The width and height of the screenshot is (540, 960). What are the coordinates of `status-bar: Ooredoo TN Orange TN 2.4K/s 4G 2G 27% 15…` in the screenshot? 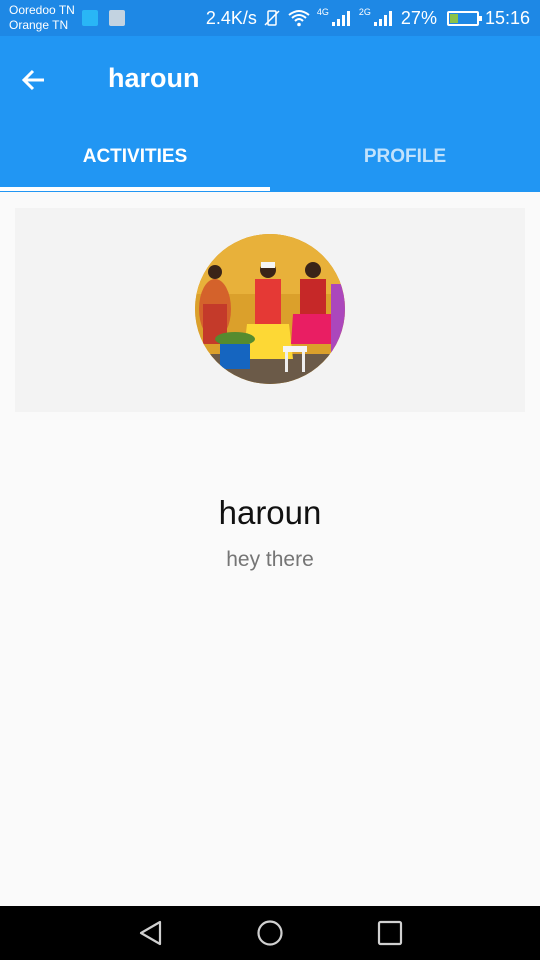 It's located at (270, 18).